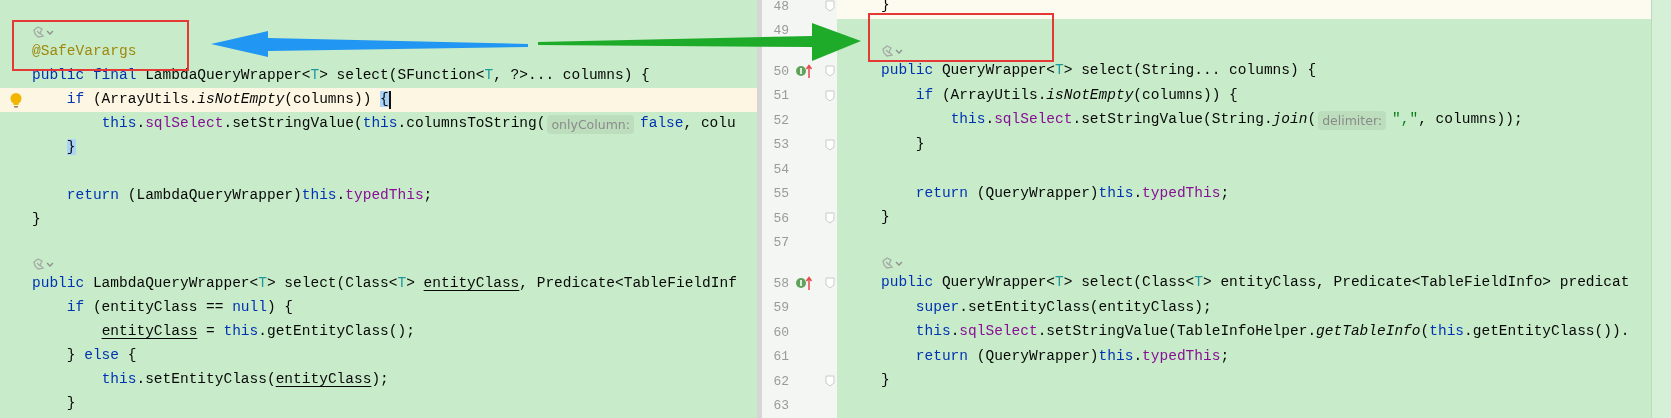 This screenshot has width=1671, height=418. Describe the element at coordinates (1352, 120) in the screenshot. I see `inlay-hint: delimiter:` at that location.